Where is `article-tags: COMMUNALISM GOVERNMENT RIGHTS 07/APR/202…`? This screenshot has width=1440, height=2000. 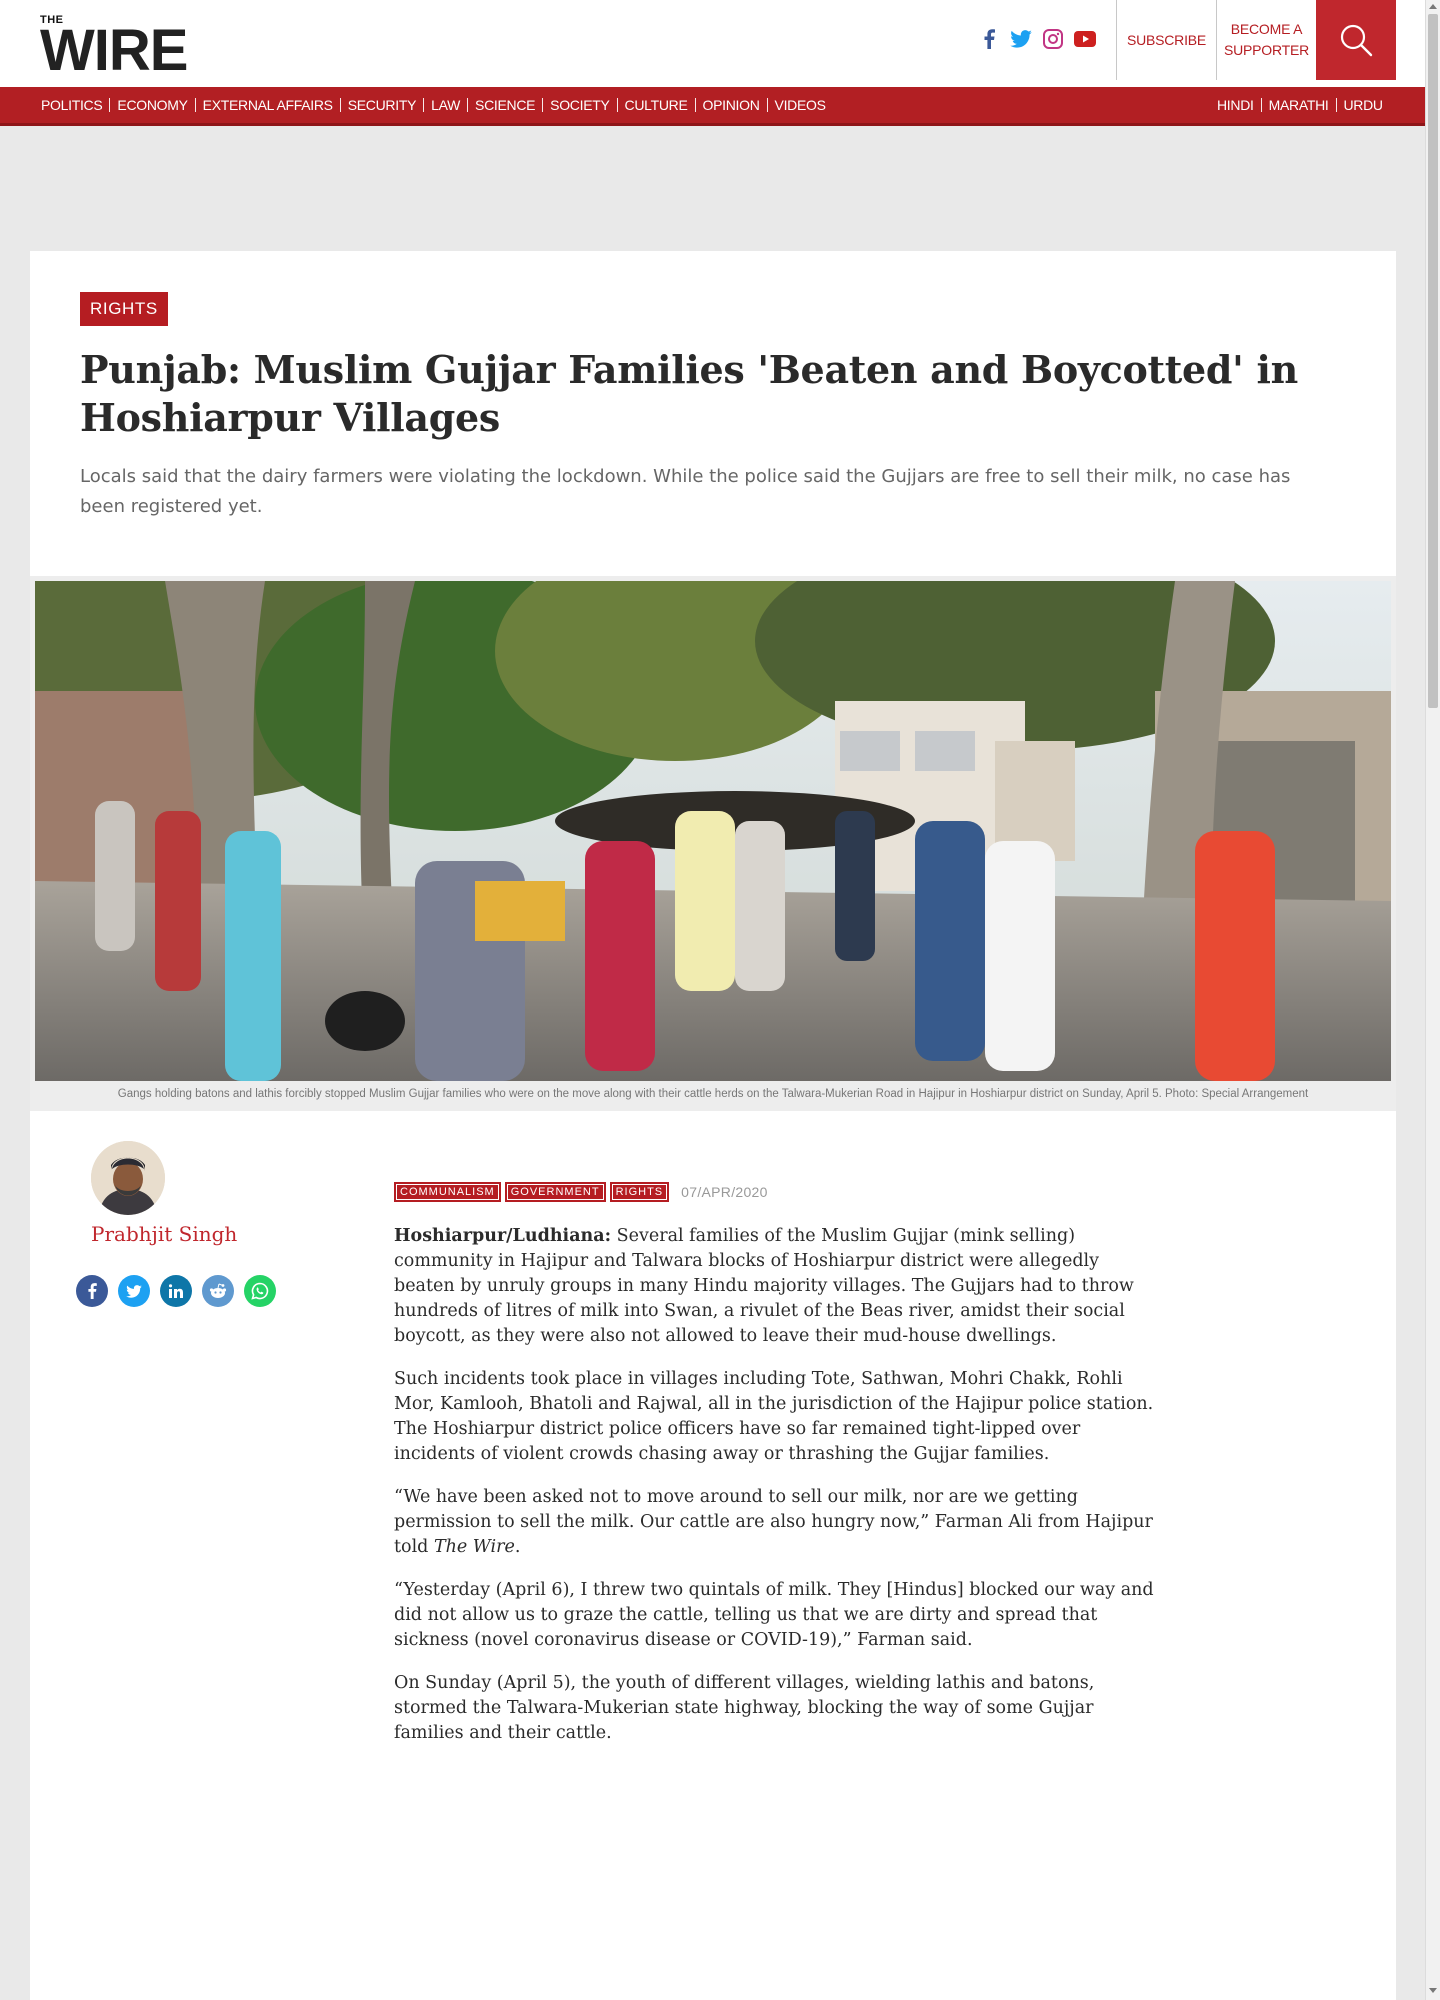 article-tags: COMMUNALISM GOVERNMENT RIGHTS 07/APR/202… is located at coordinates (581, 1192).